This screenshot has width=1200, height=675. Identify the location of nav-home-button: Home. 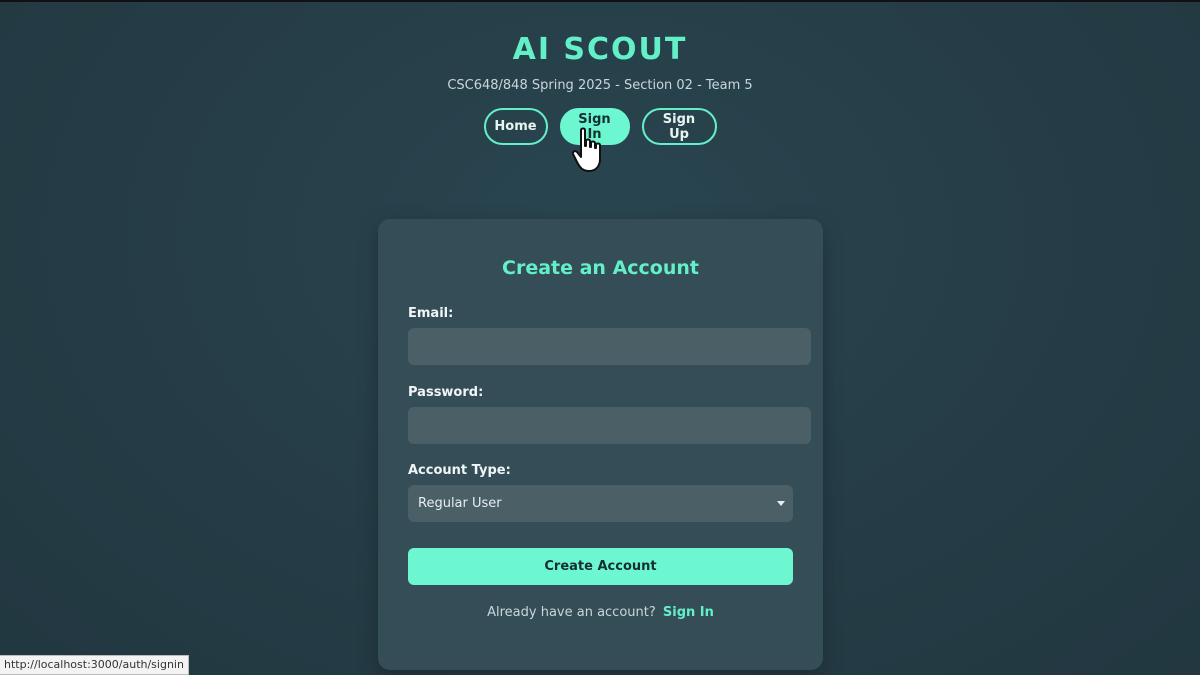
(515, 126).